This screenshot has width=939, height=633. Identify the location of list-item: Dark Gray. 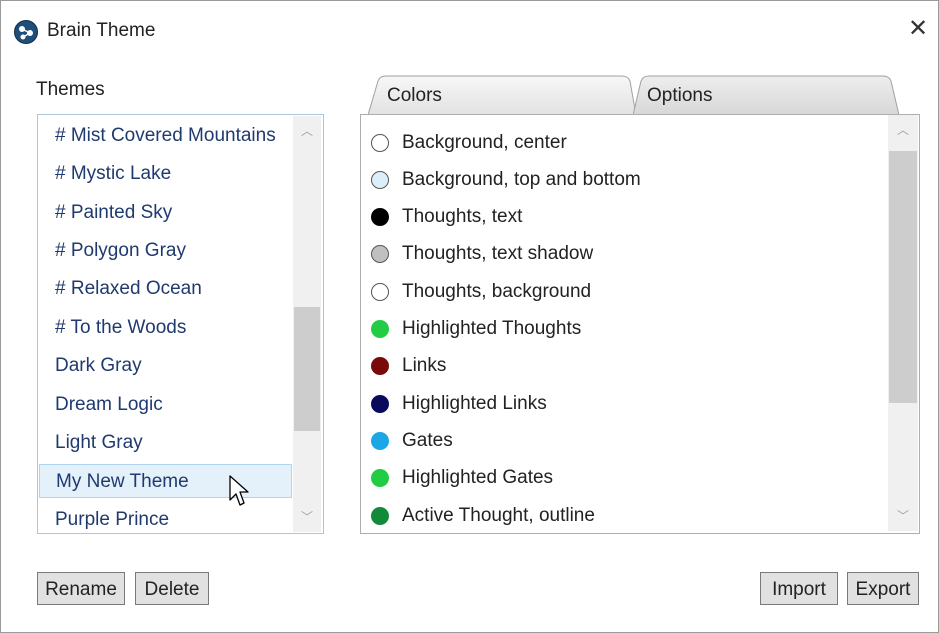
(165, 366).